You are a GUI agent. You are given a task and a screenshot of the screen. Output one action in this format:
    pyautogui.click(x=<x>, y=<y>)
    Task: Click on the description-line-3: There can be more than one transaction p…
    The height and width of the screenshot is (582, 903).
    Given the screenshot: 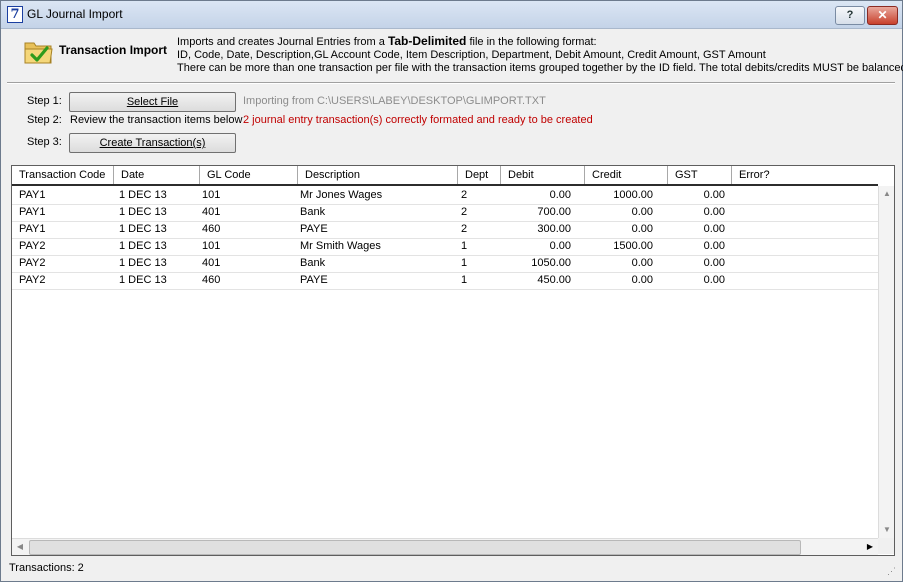 What is the action you would take?
    pyautogui.click(x=540, y=68)
    